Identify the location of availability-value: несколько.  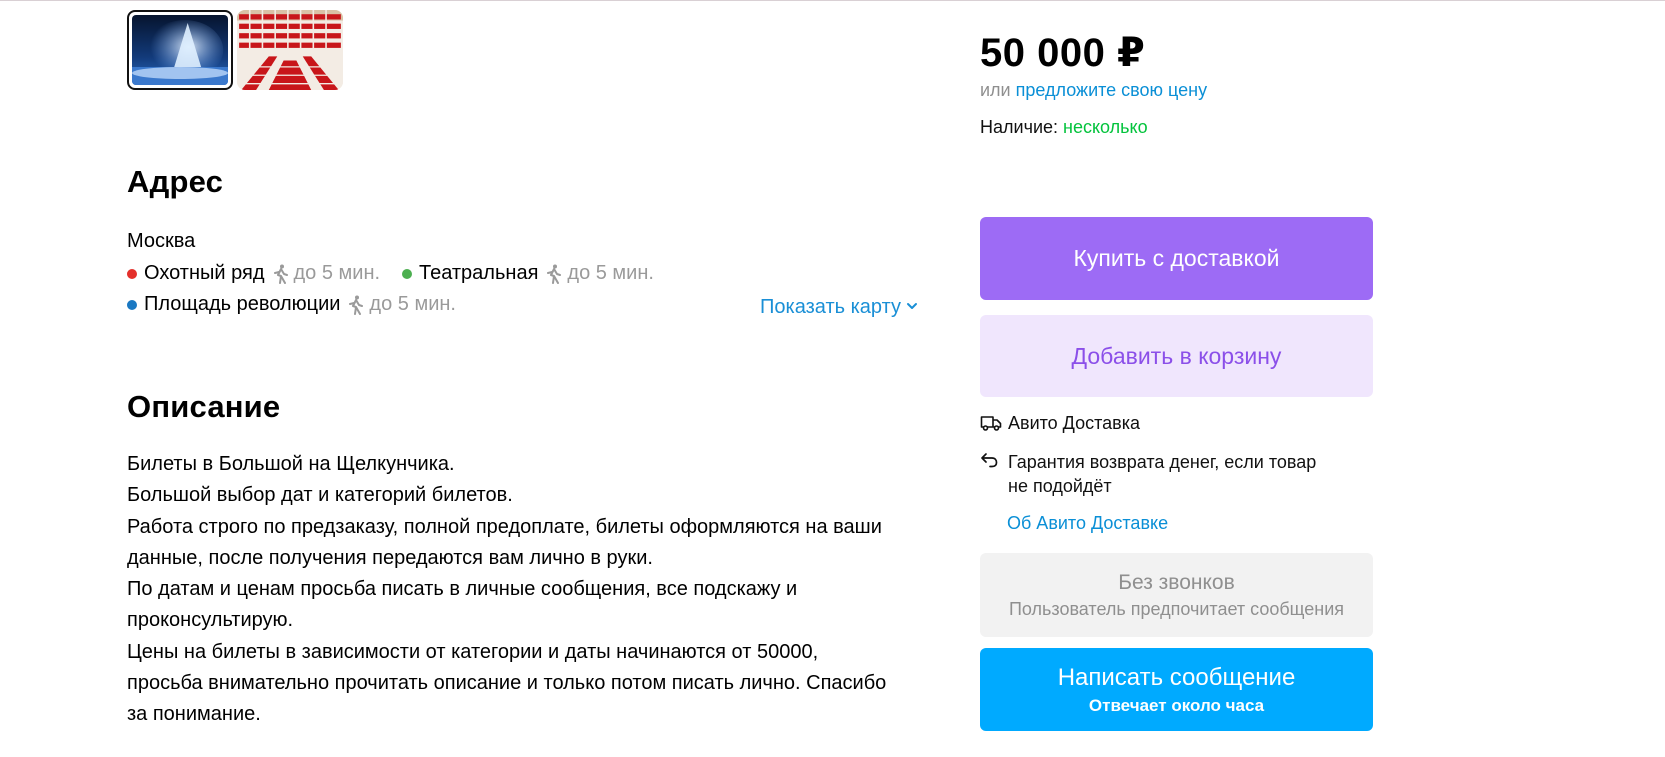
(1105, 127).